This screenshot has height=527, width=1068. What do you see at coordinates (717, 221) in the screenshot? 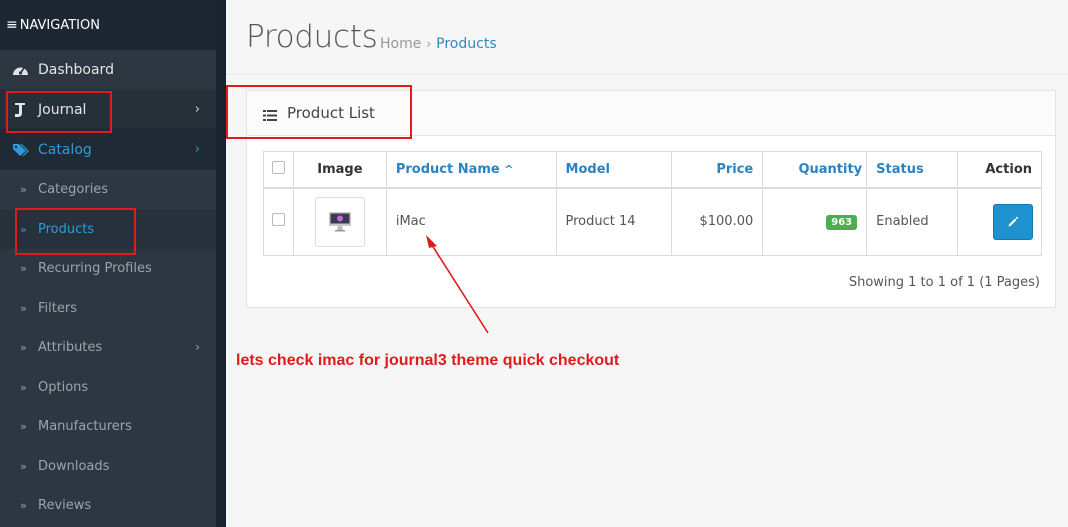
I see `product-price: $100.00` at bounding box center [717, 221].